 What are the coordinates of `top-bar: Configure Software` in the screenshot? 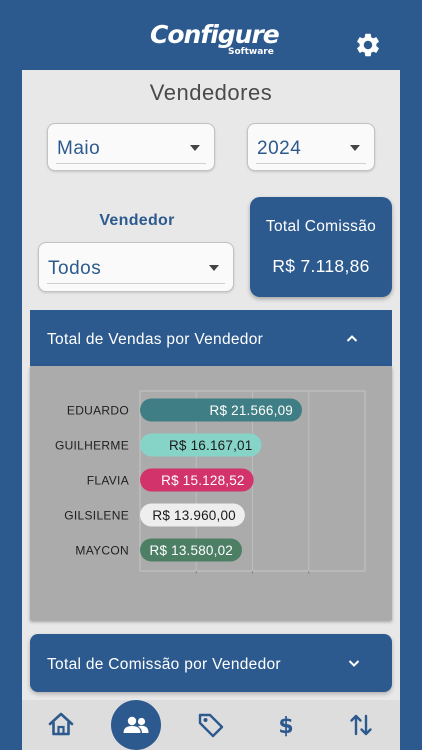 It's located at (211, 35).